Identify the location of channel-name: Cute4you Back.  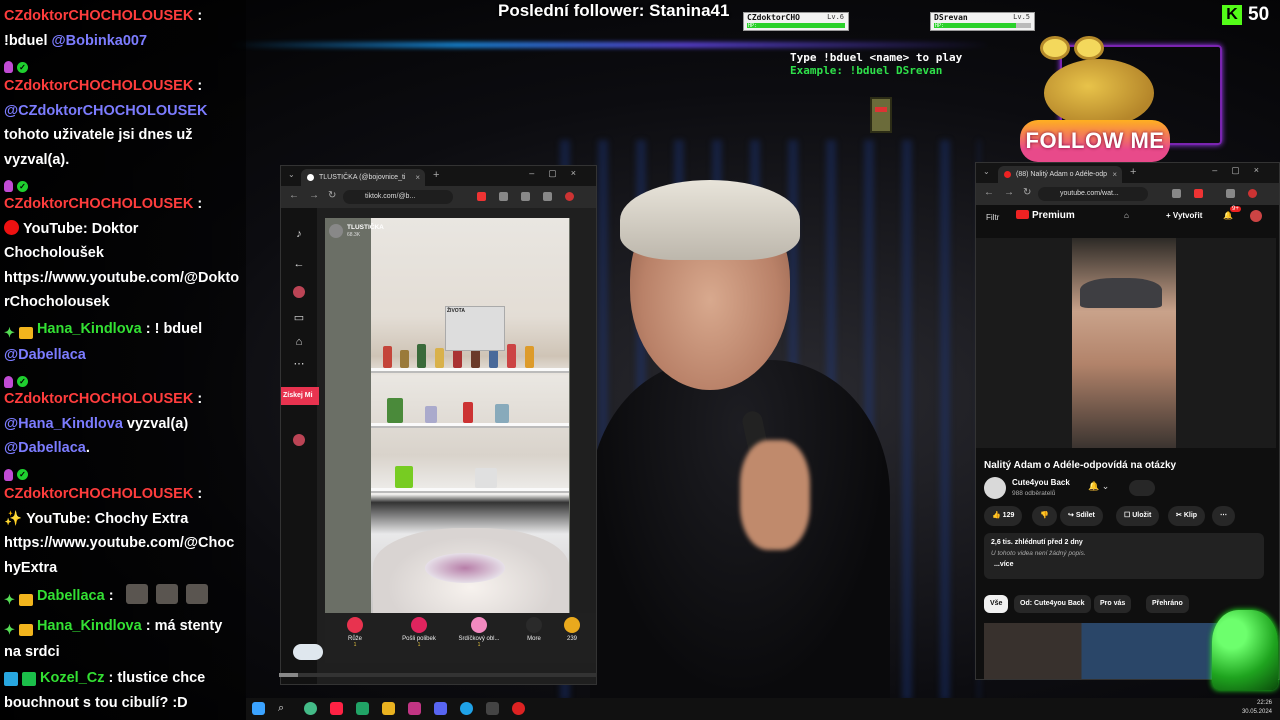
(1041, 482).